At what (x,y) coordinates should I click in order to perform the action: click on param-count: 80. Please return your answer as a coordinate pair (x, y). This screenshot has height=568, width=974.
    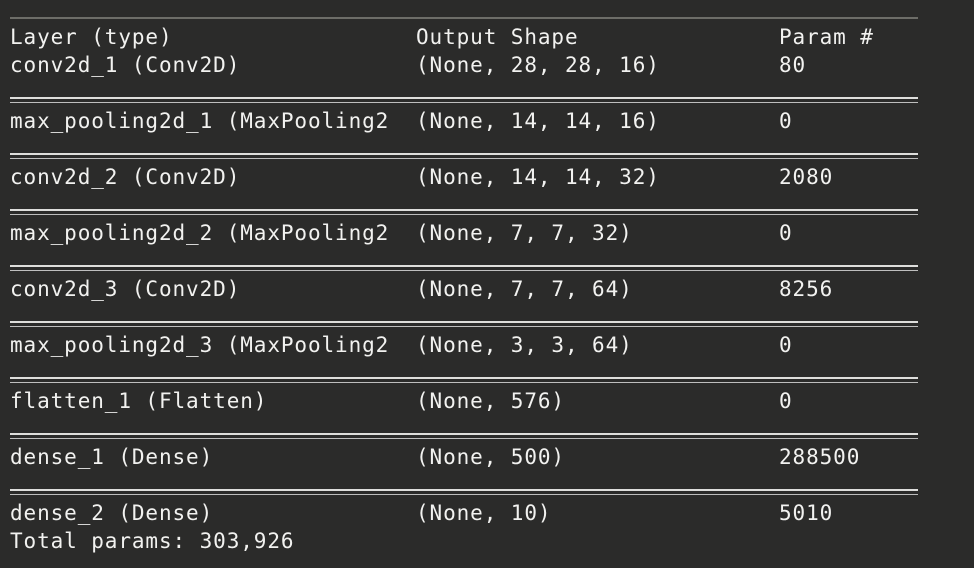
    Looking at the image, I should click on (793, 65).